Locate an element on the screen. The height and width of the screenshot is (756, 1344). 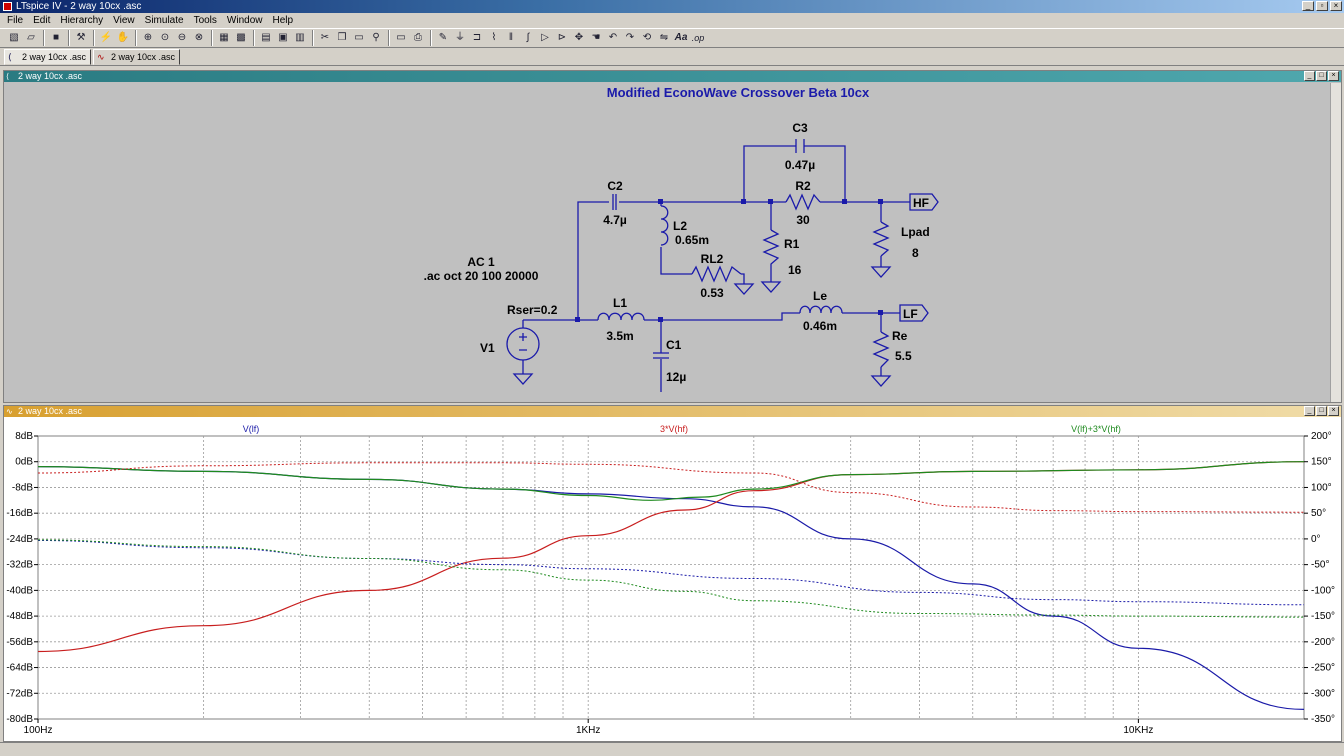
run-icon: ⚡ is located at coordinates (106, 38).